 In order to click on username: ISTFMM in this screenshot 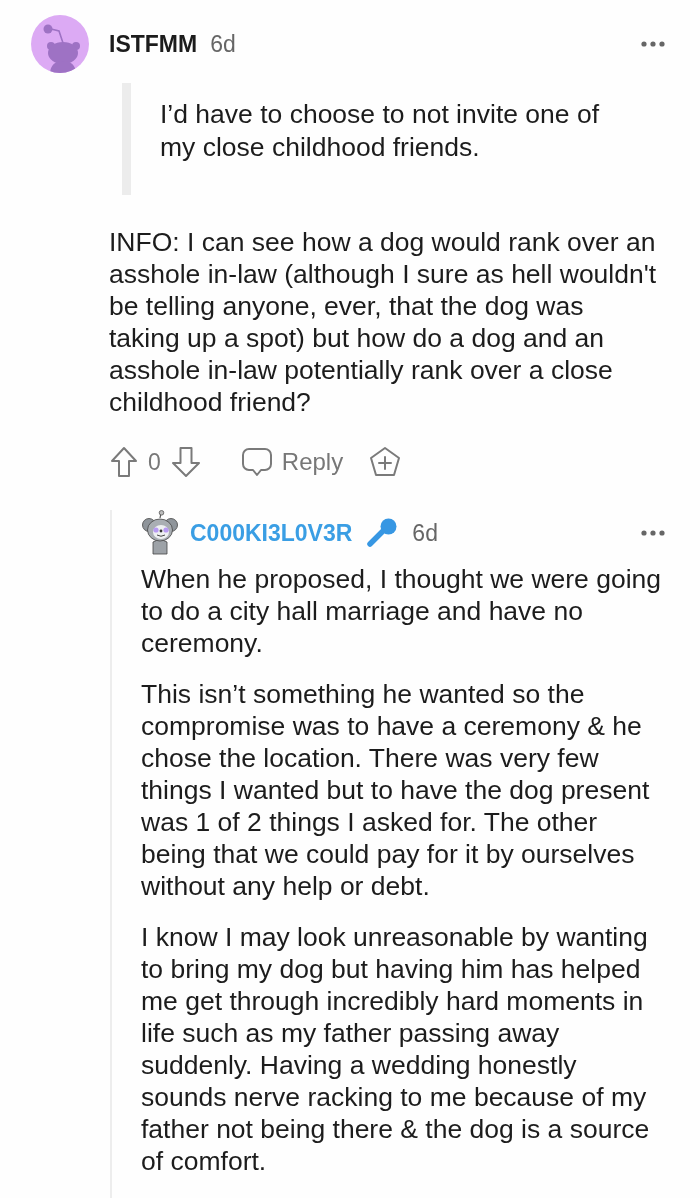, I will do `click(153, 44)`.